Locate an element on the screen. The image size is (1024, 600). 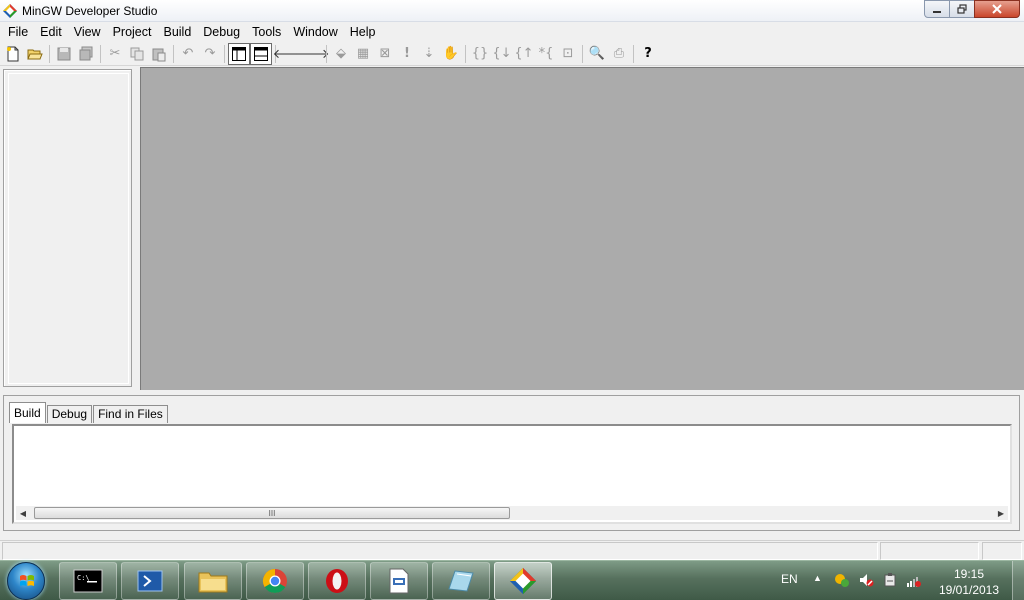
show-desktop-button is located at coordinates (1018, 580).